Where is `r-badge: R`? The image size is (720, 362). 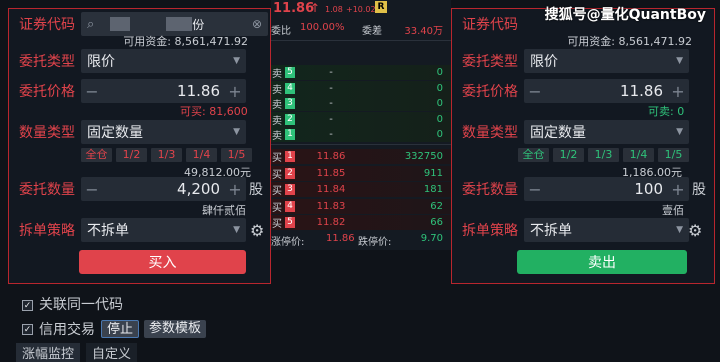
r-badge: R is located at coordinates (381, 7).